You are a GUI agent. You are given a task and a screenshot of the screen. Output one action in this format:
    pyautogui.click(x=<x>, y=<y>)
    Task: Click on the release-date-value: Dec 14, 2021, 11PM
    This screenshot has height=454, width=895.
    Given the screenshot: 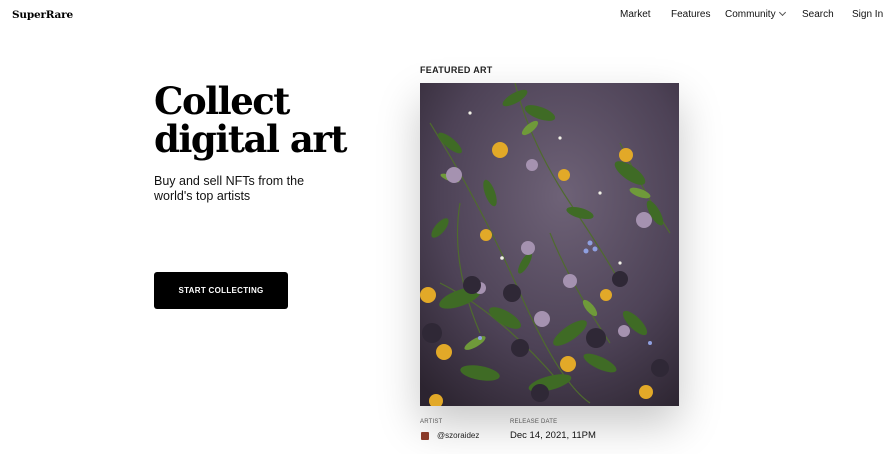 What is the action you would take?
    pyautogui.click(x=553, y=435)
    